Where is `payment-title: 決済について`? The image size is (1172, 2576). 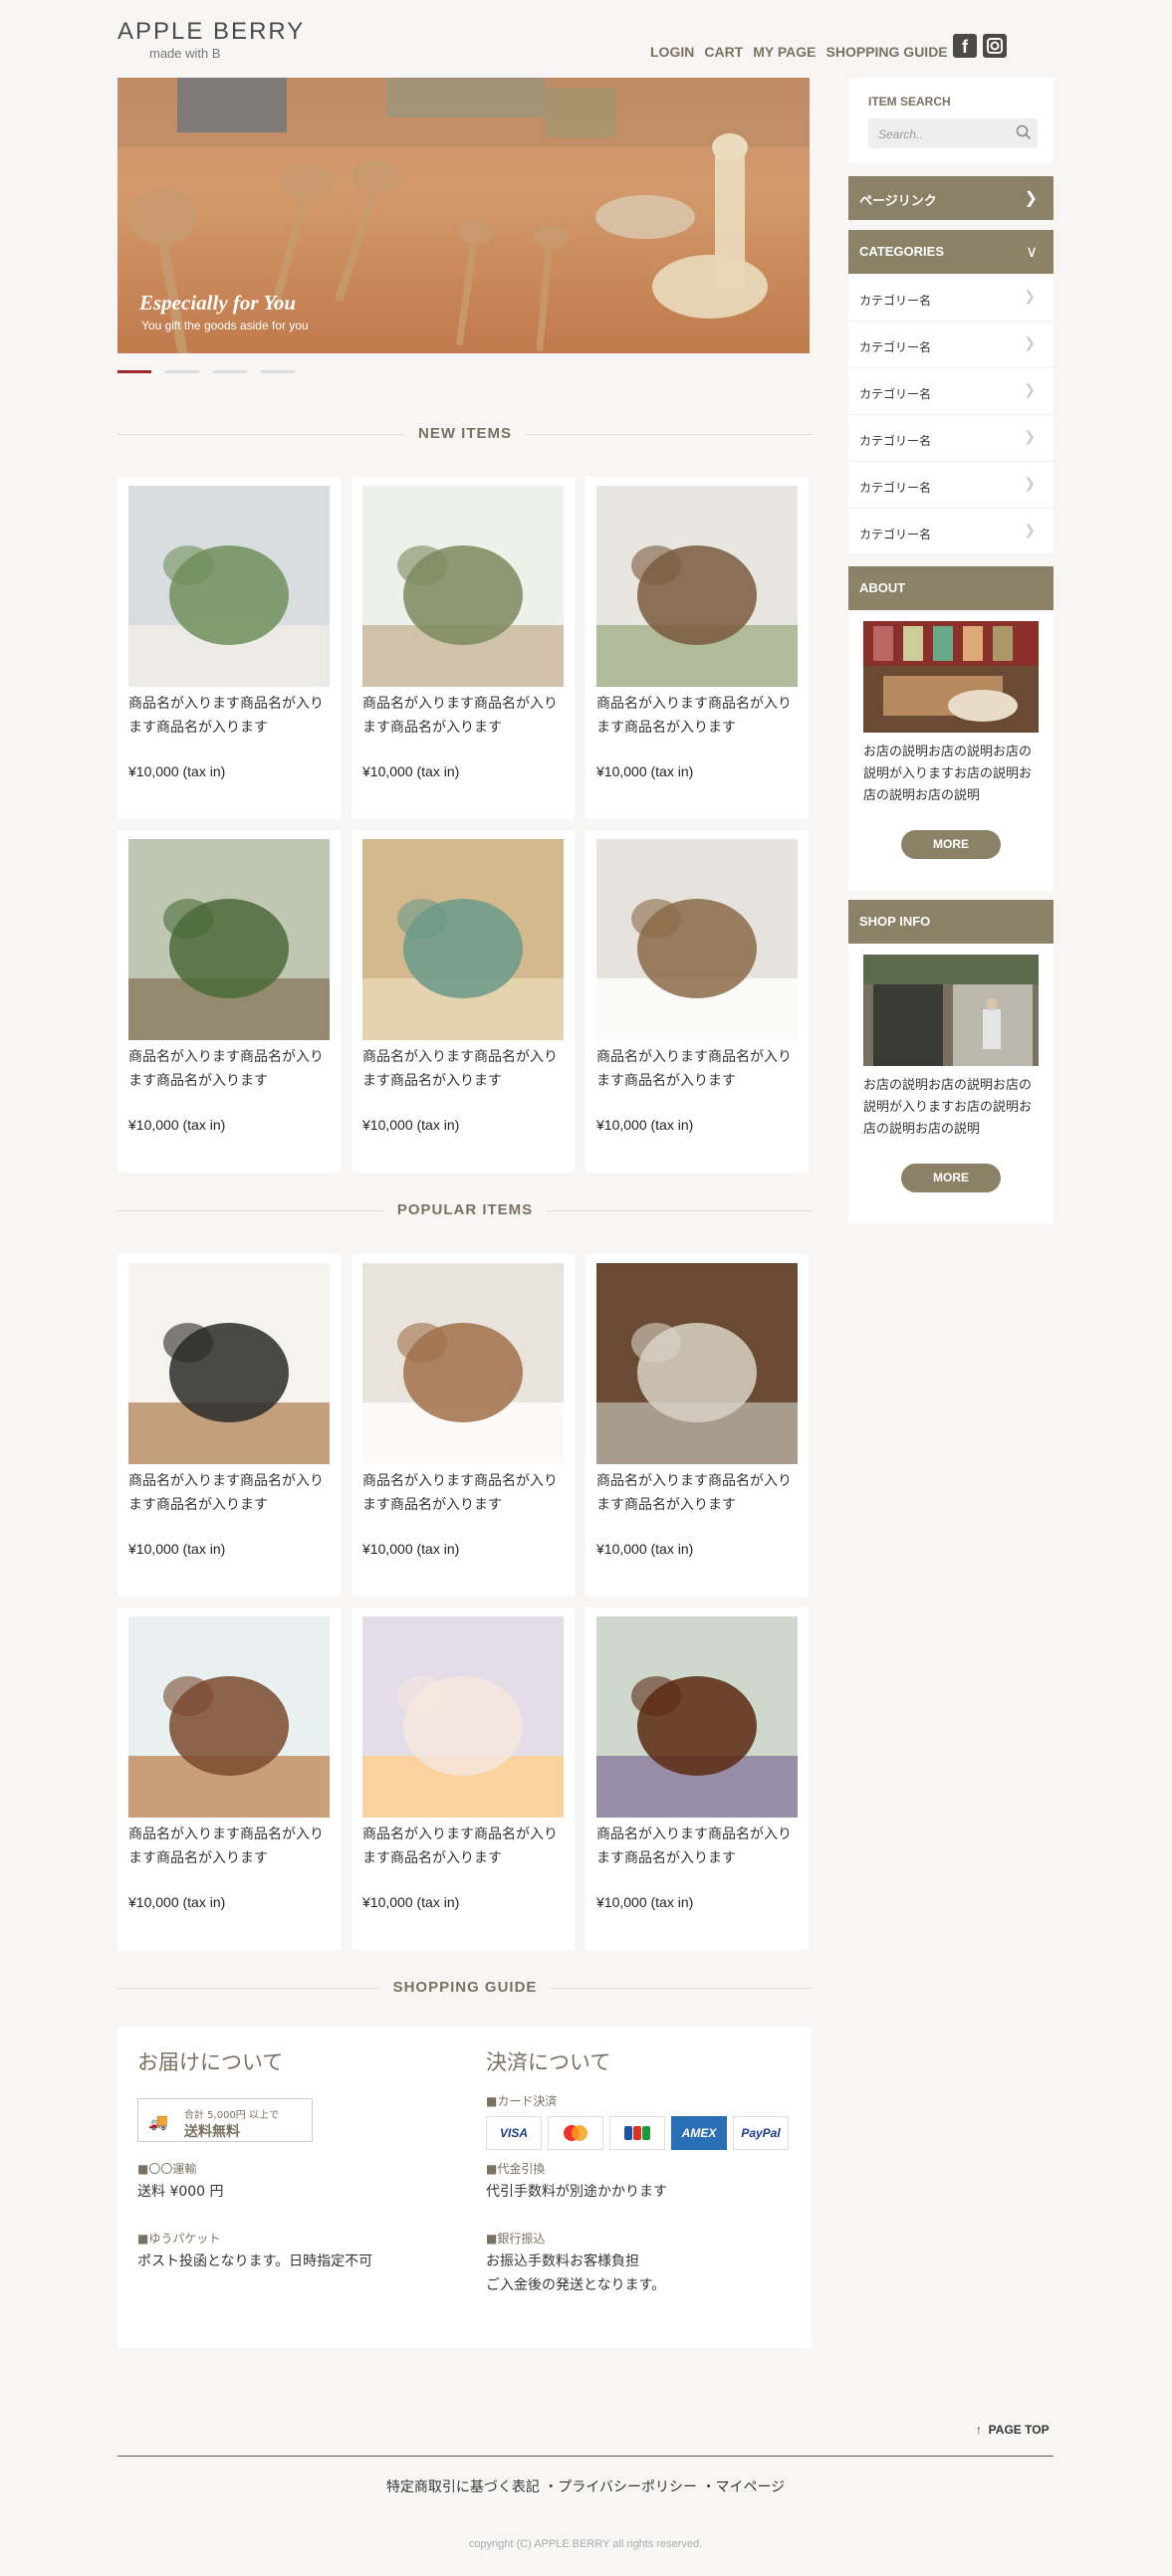 payment-title: 決済について is located at coordinates (548, 2062).